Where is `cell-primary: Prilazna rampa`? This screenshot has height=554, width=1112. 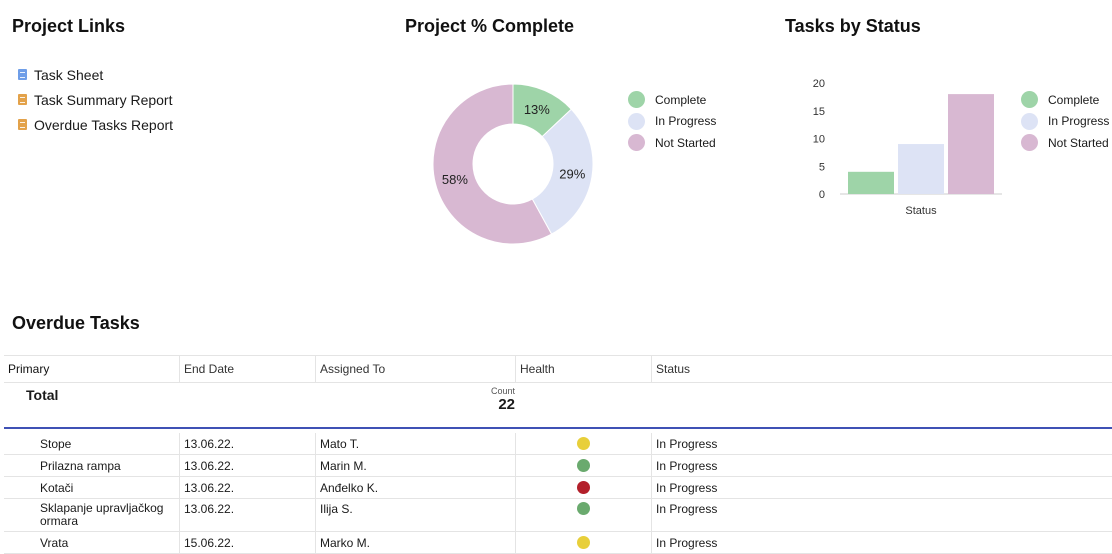 cell-primary: Prilazna rampa is located at coordinates (92, 465).